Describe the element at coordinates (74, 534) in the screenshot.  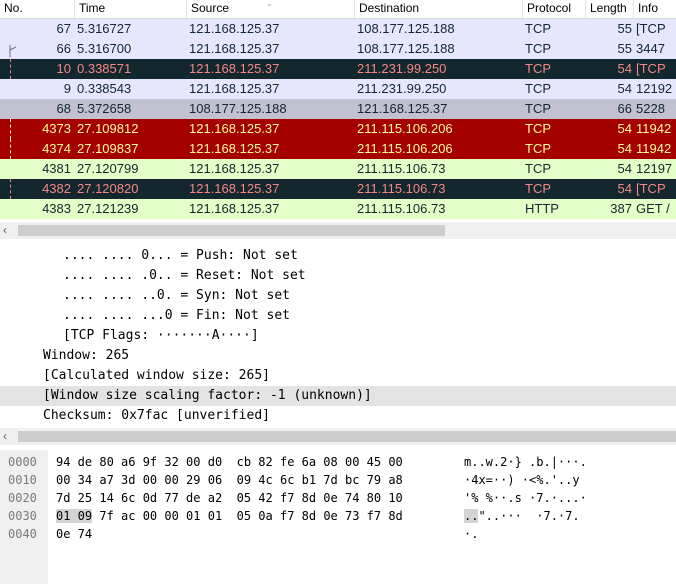
I see `hex-bytes: 0e 74` at that location.